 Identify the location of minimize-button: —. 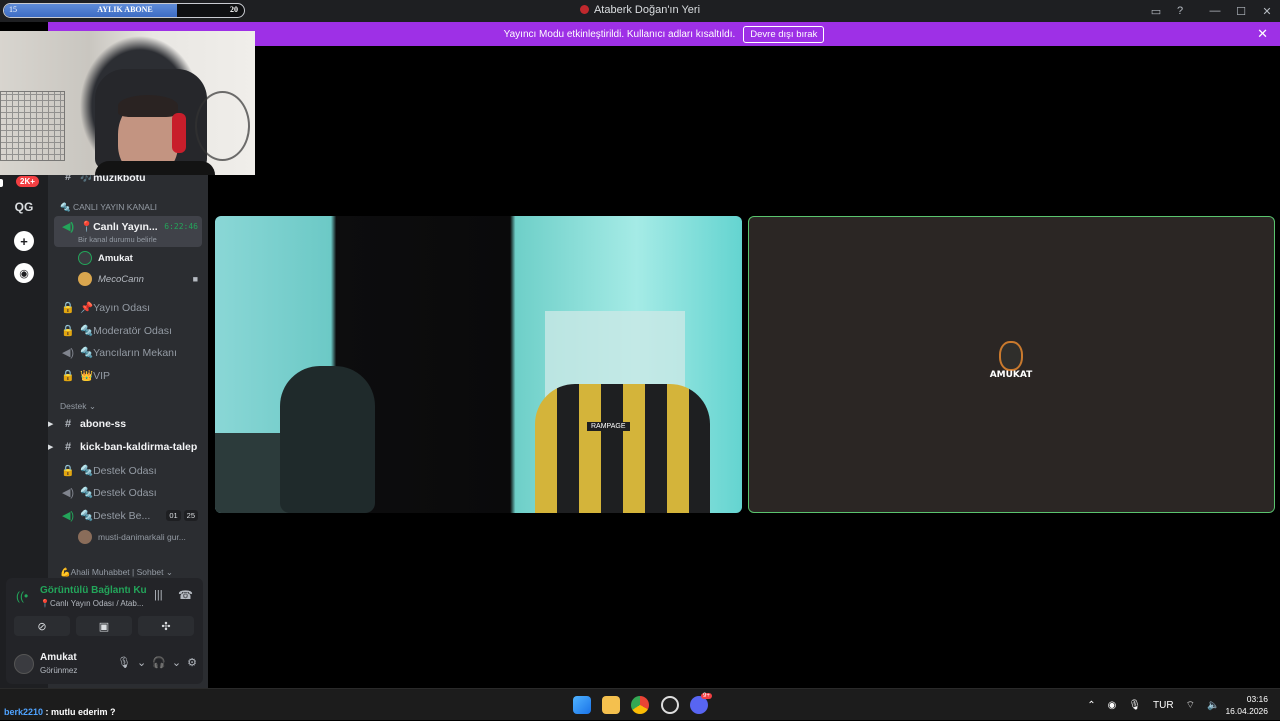
(1215, 11).